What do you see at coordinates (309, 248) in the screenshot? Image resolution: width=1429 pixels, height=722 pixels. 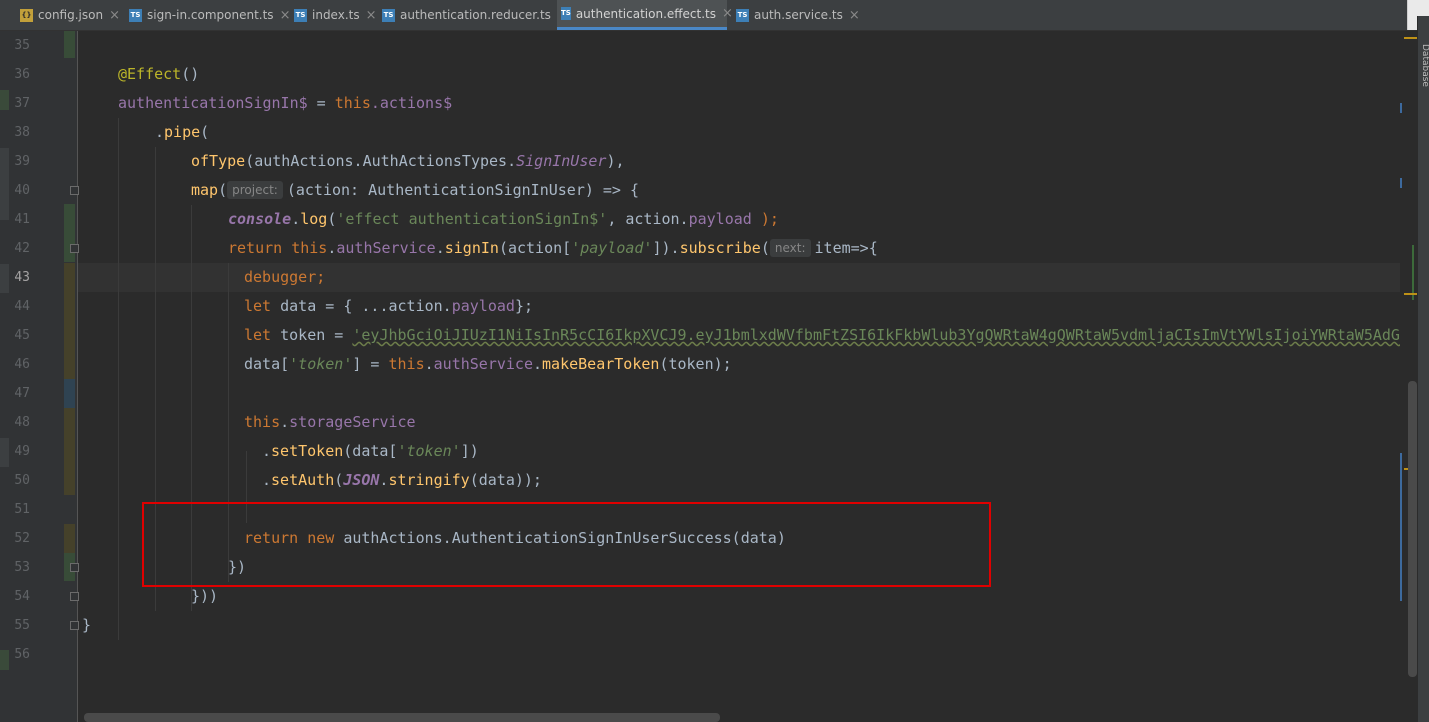 I see `code-token: this` at bounding box center [309, 248].